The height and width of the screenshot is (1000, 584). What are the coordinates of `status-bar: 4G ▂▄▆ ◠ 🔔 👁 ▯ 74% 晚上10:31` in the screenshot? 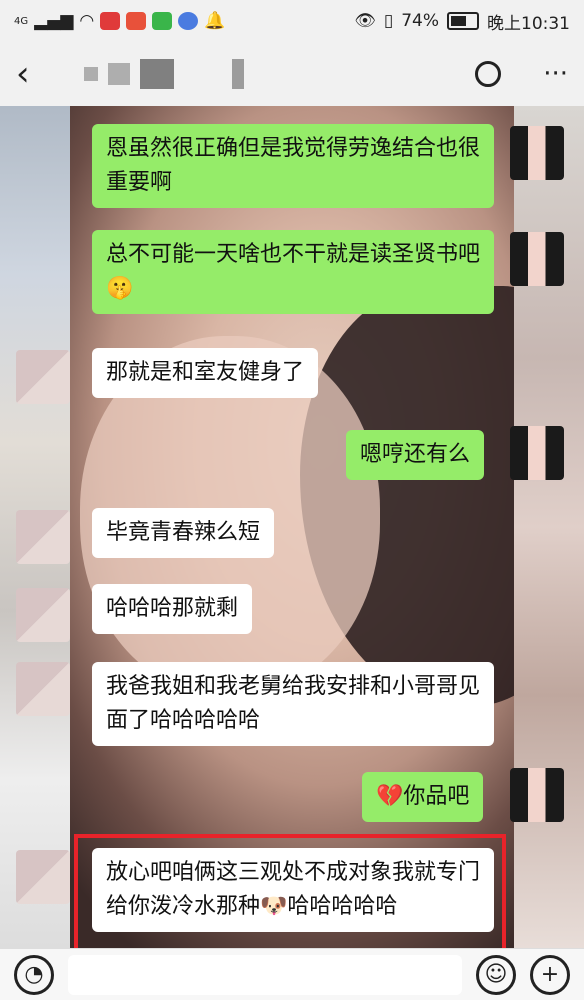 It's located at (292, 21).